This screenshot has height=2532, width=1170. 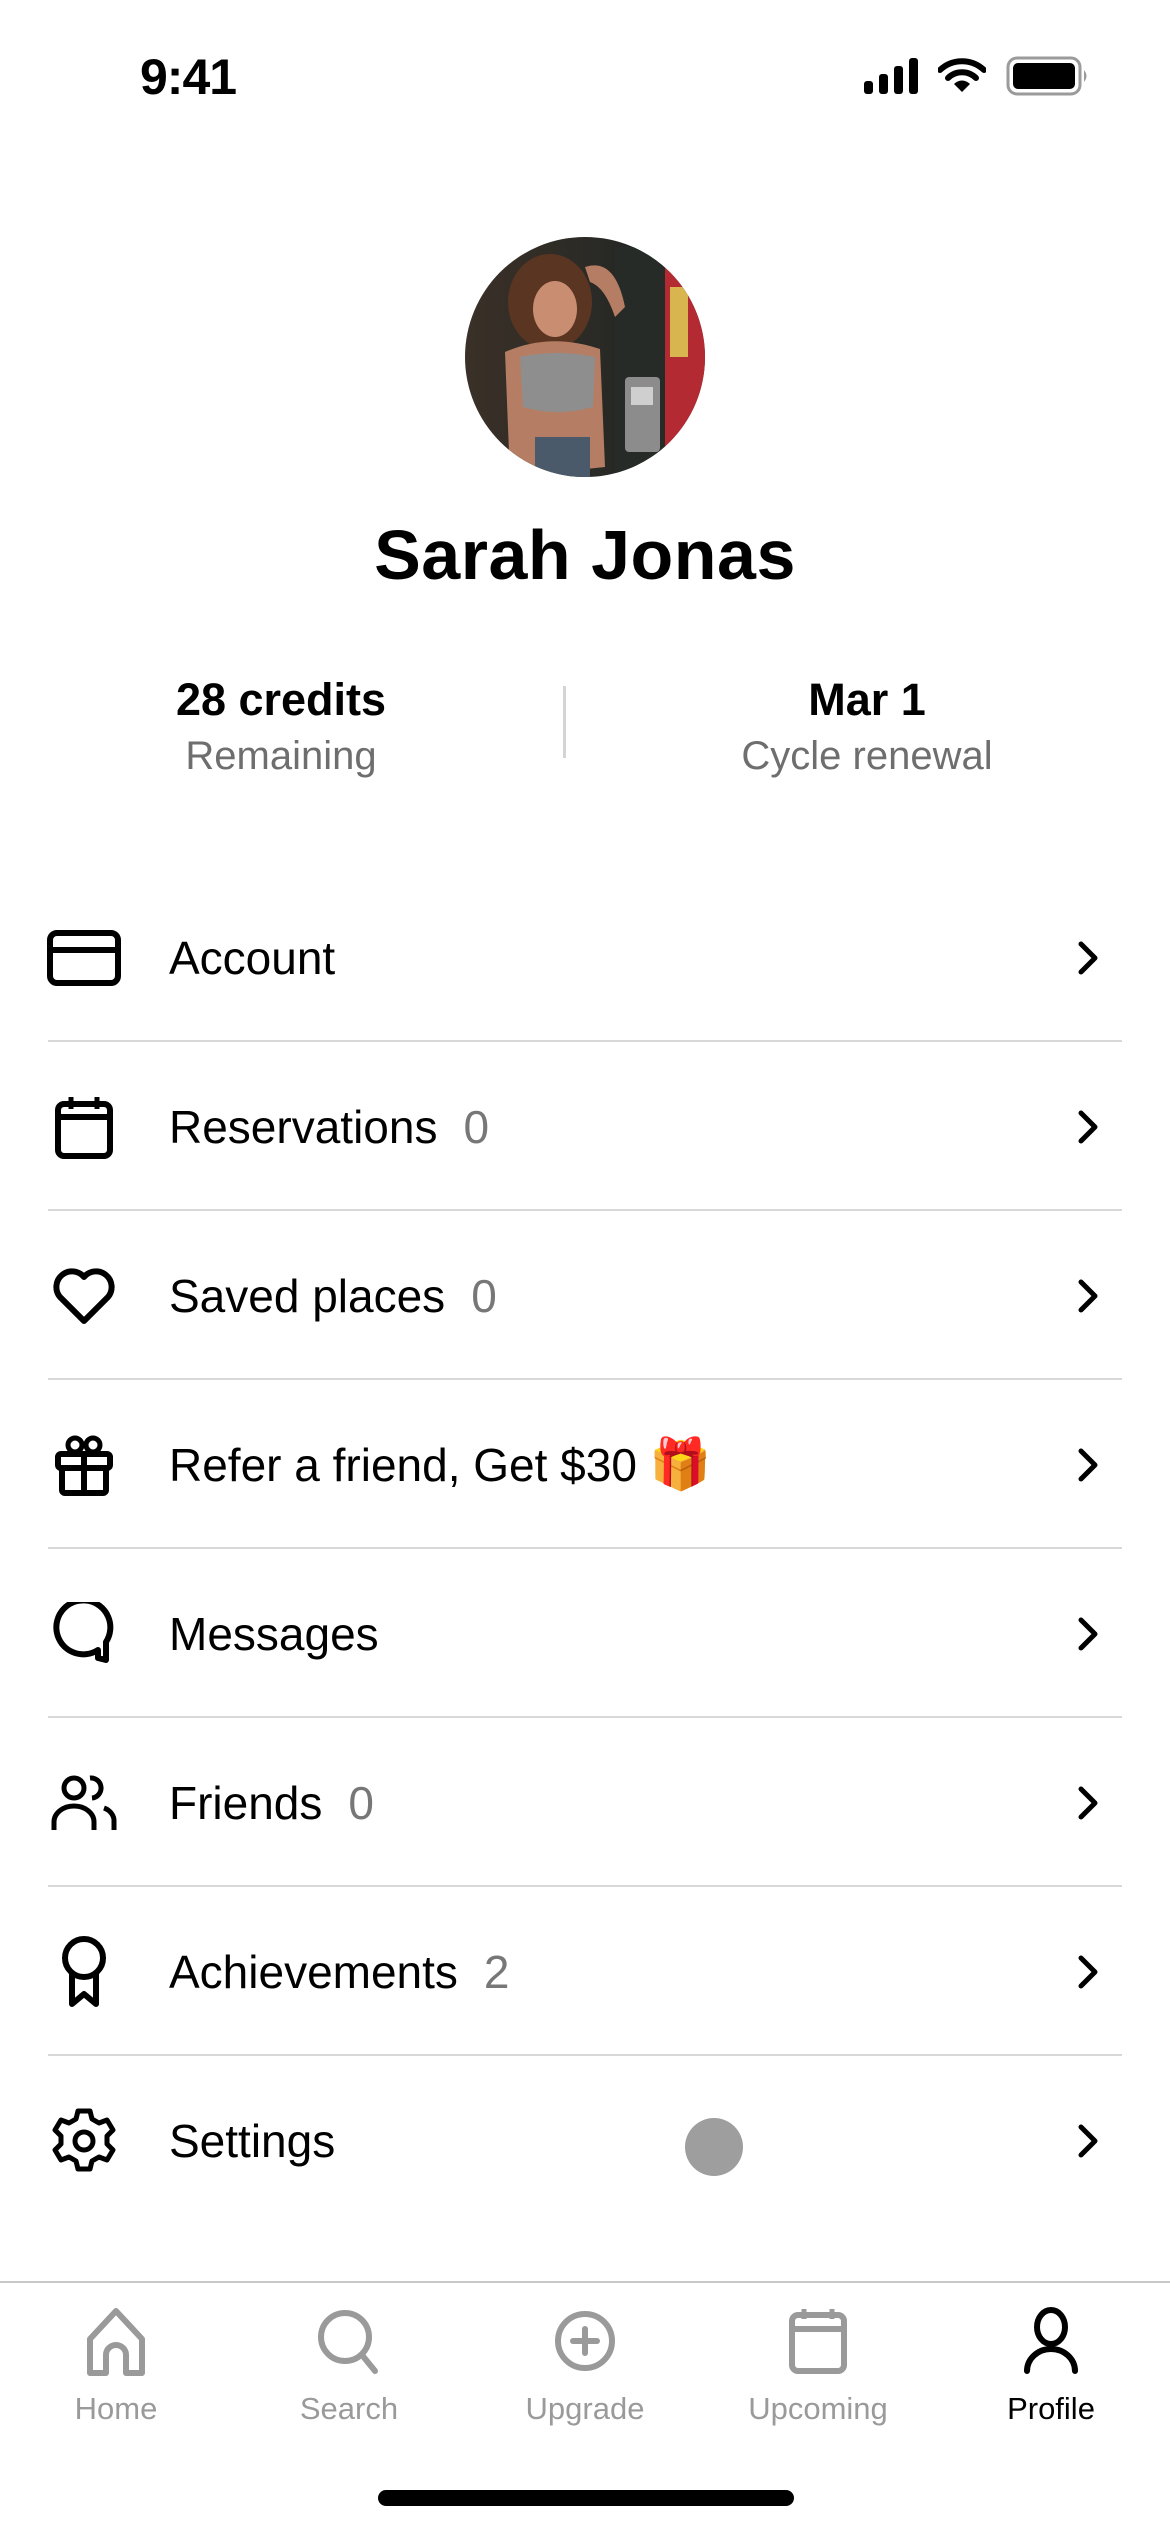 I want to click on menu-item-saved-places: Saved places 0, so click(x=585, y=1295).